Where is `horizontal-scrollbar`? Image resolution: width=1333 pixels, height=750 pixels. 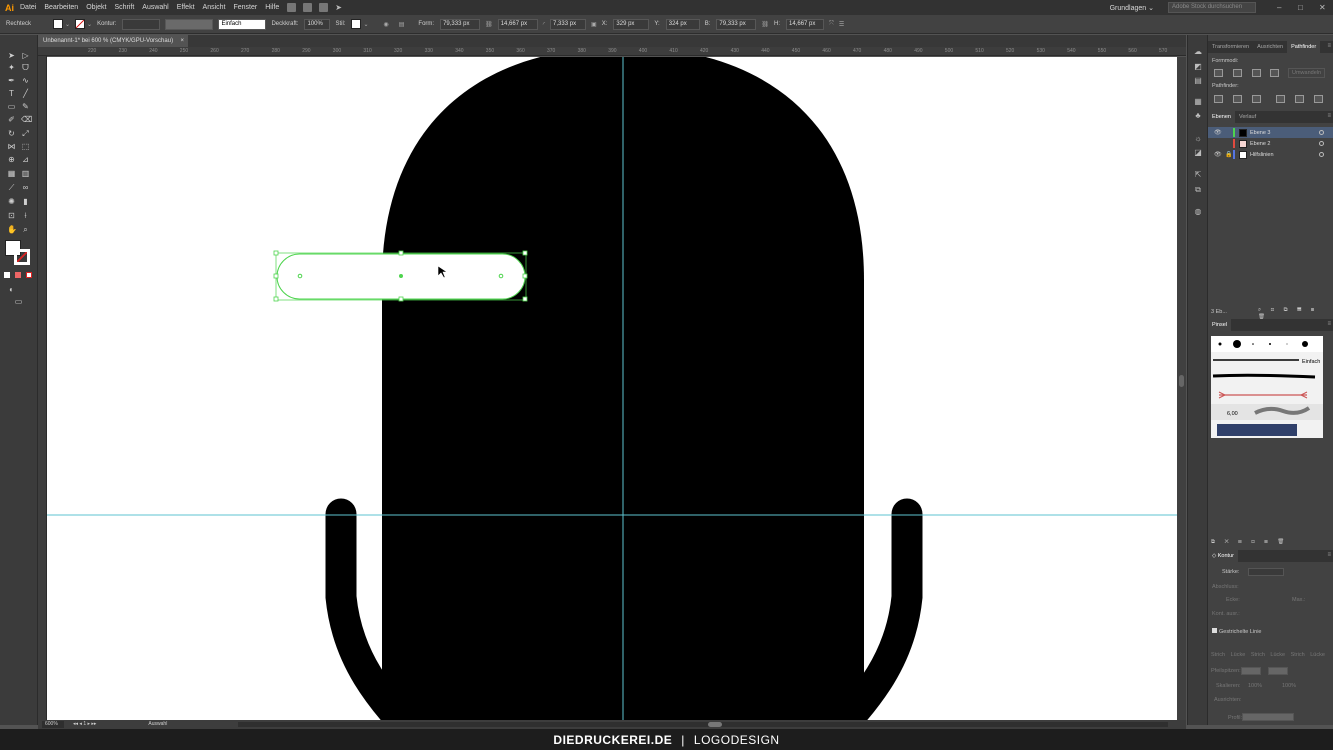 horizontal-scrollbar is located at coordinates (703, 724).